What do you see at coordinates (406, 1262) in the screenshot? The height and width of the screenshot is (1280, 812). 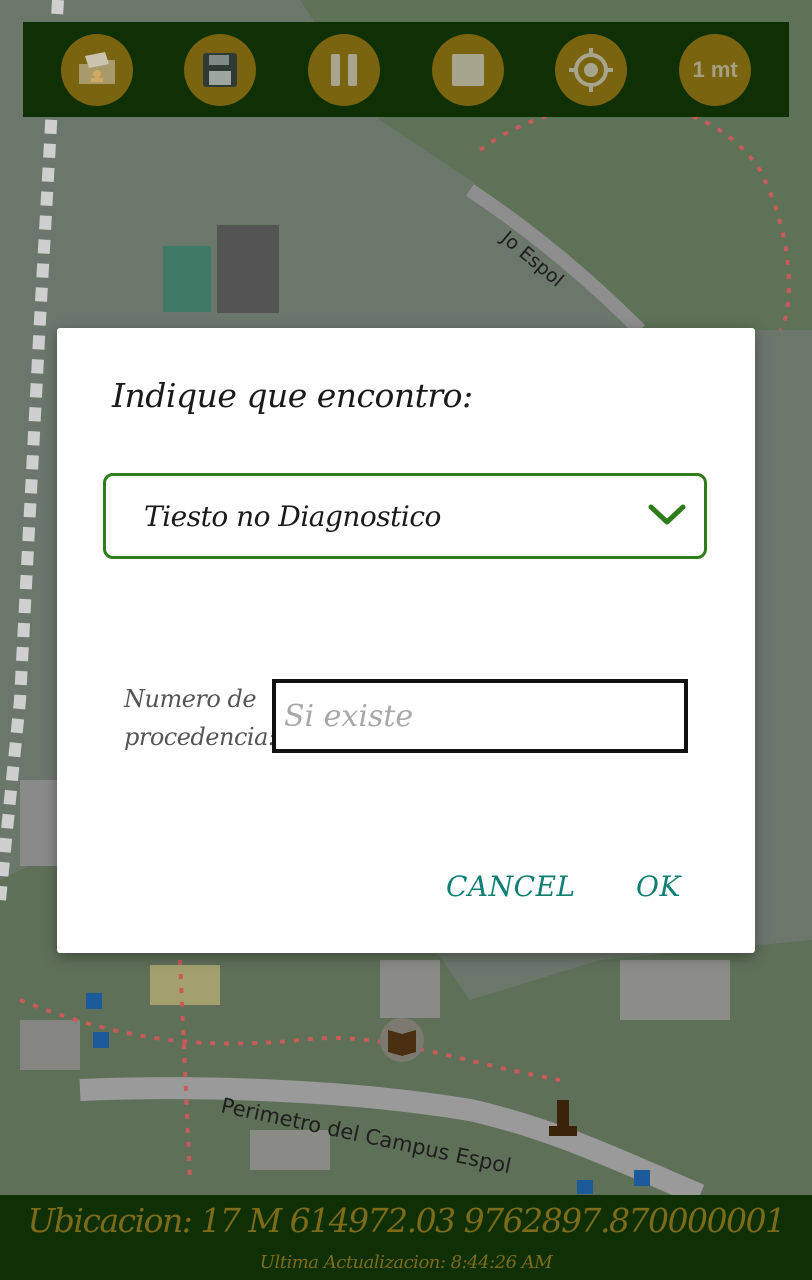 I see `last-update-readout: Ultima Actualizacion: 8:44:26 AM` at bounding box center [406, 1262].